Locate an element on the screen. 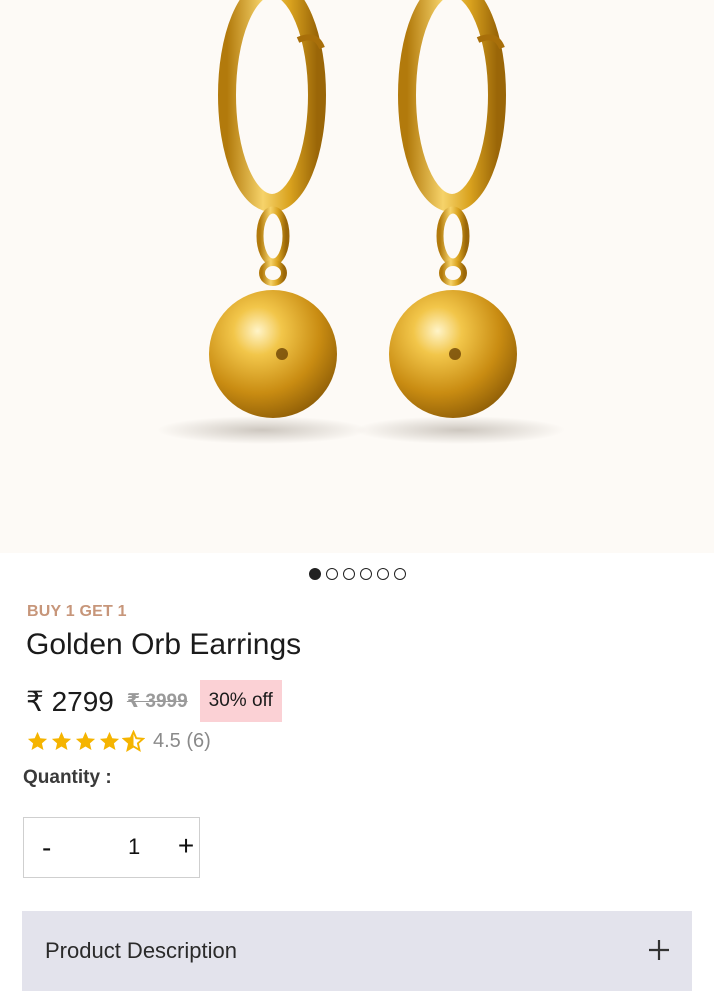  image-carousel-dots is located at coordinates (357, 574).